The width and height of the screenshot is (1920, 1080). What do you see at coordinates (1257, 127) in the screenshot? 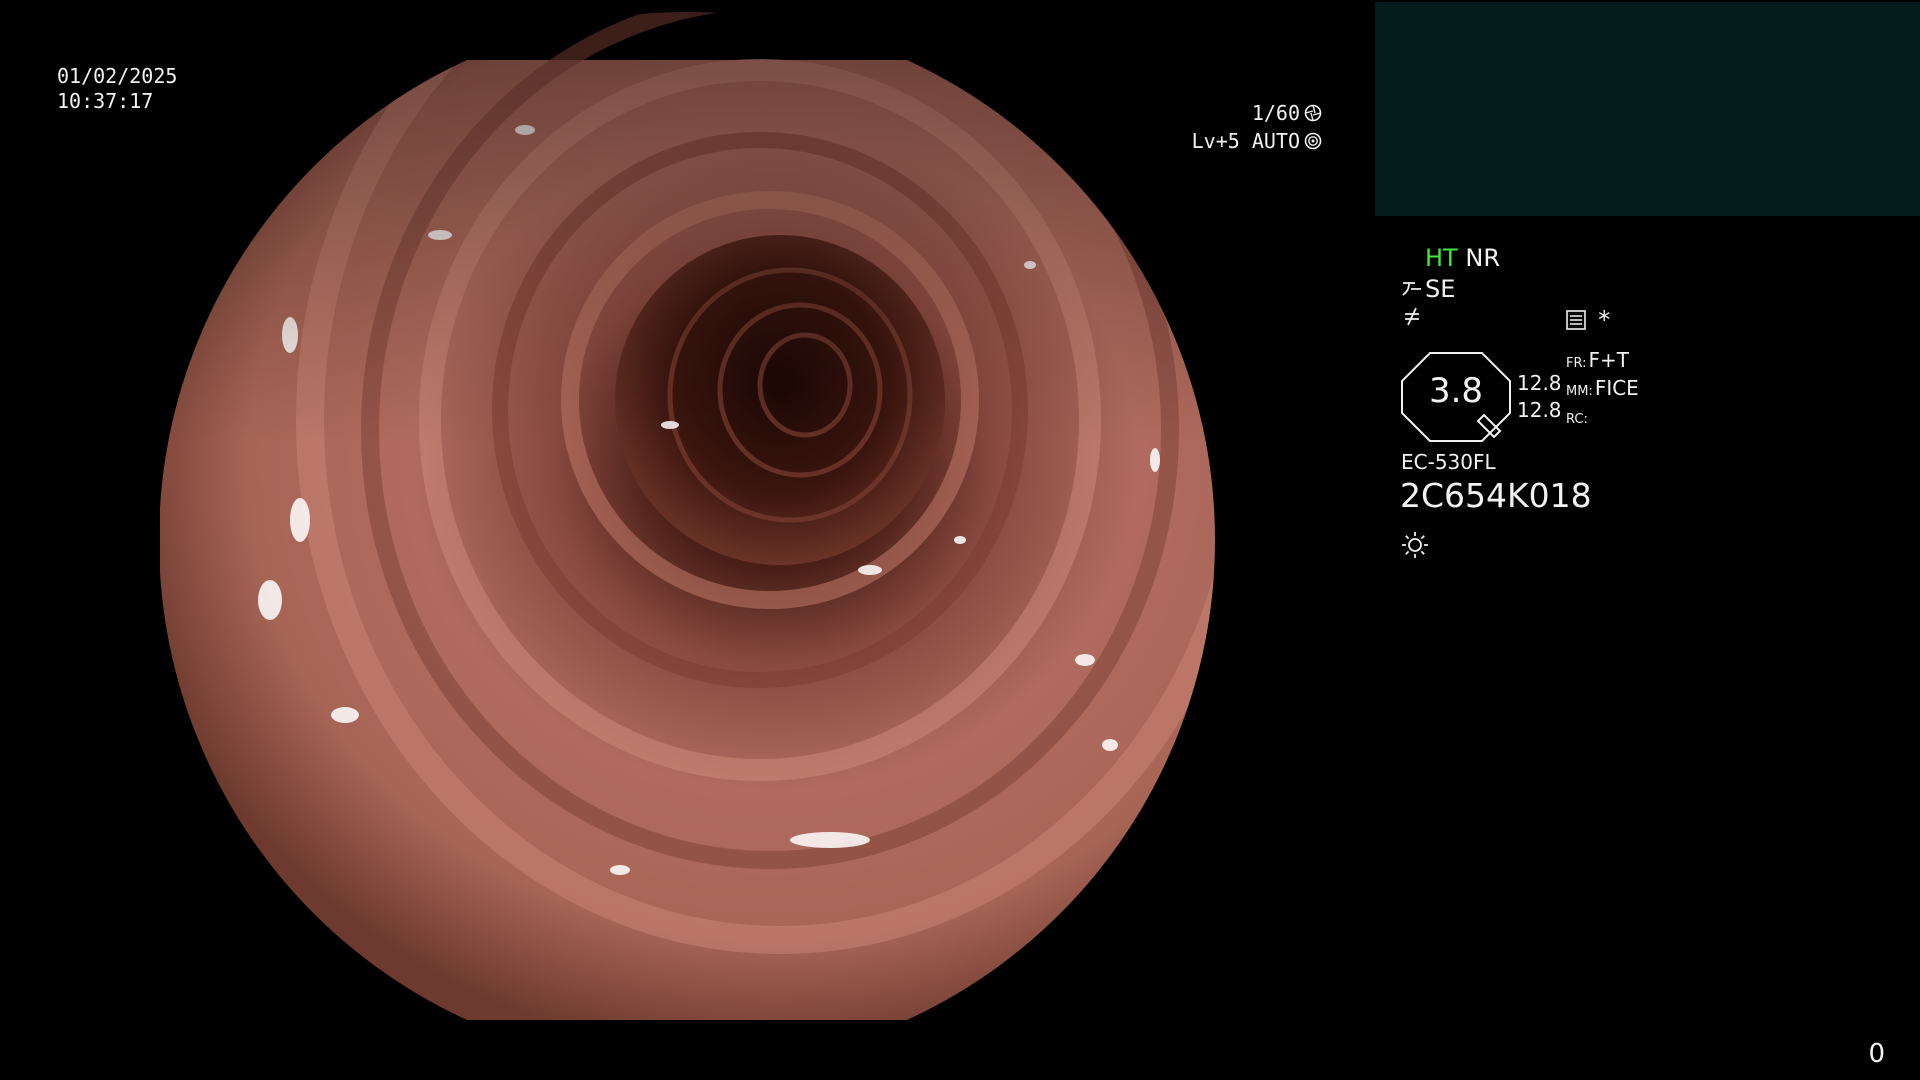
I see `exposure-readout: 1/60 Lv+5 AUTO` at bounding box center [1257, 127].